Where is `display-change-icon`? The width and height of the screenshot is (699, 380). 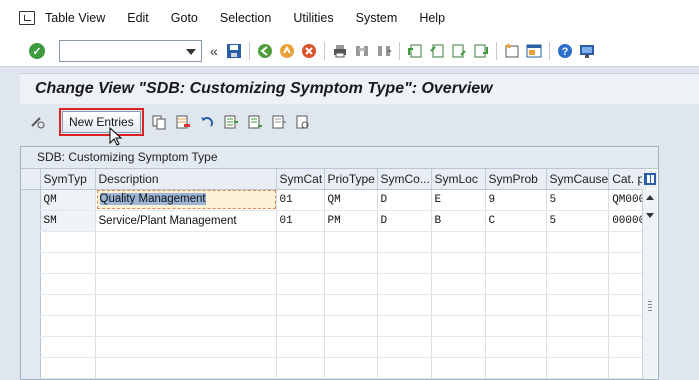 display-change-icon is located at coordinates (38, 122).